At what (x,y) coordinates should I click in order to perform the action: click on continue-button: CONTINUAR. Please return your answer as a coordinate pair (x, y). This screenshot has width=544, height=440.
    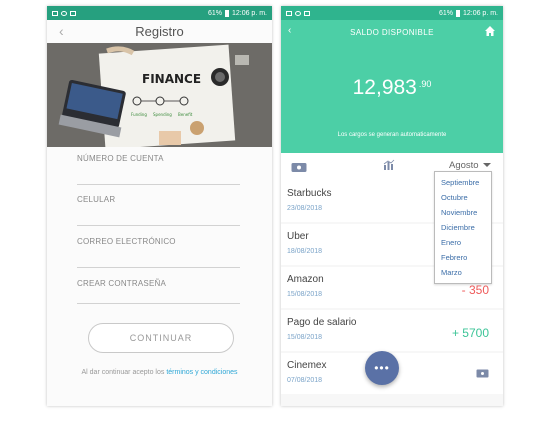
    Looking at the image, I should click on (161, 338).